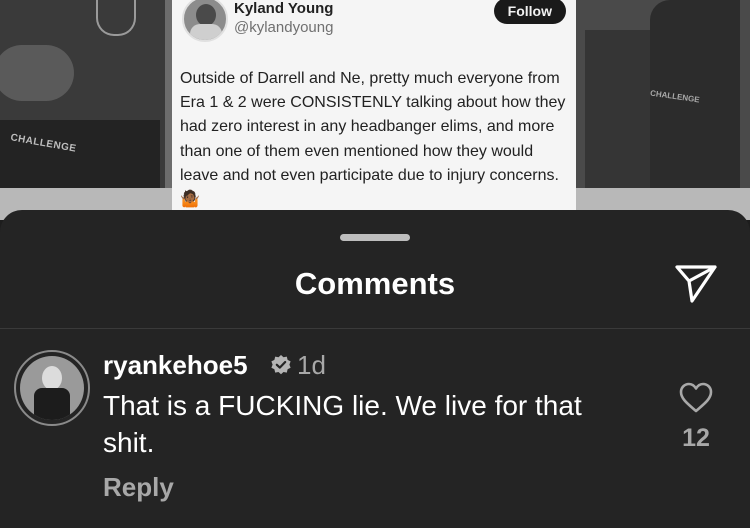  Describe the element at coordinates (206, 15) in the screenshot. I see `avatar-face-shape` at that location.